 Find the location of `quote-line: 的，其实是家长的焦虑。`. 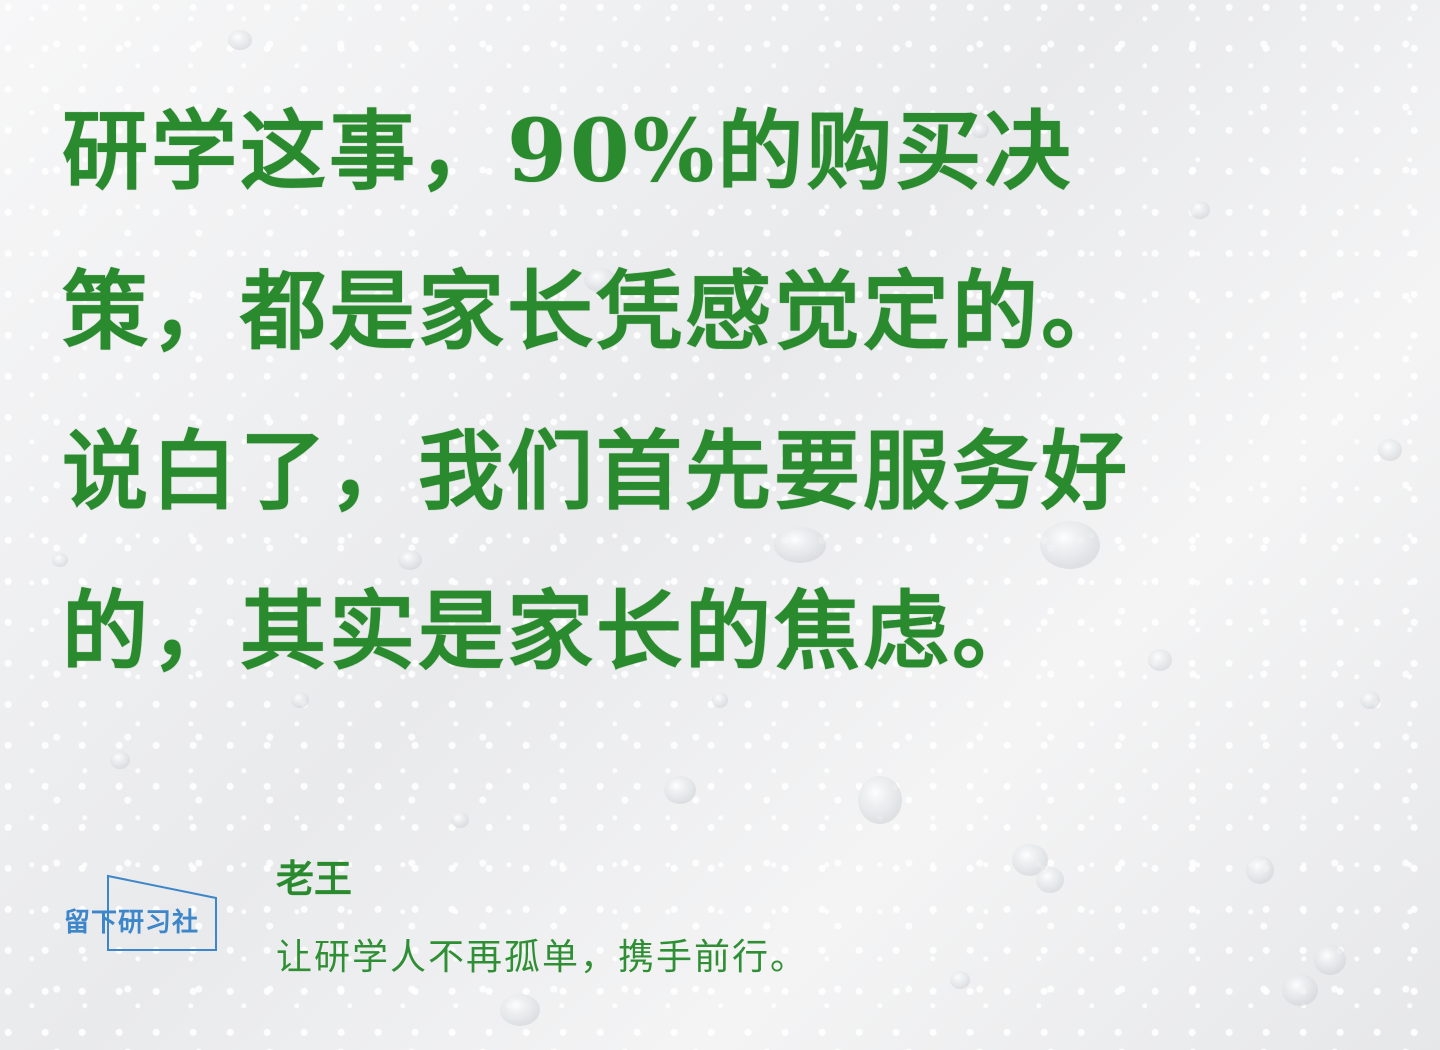

quote-line: 的，其实是家长的焦虑。 is located at coordinates (551, 631).